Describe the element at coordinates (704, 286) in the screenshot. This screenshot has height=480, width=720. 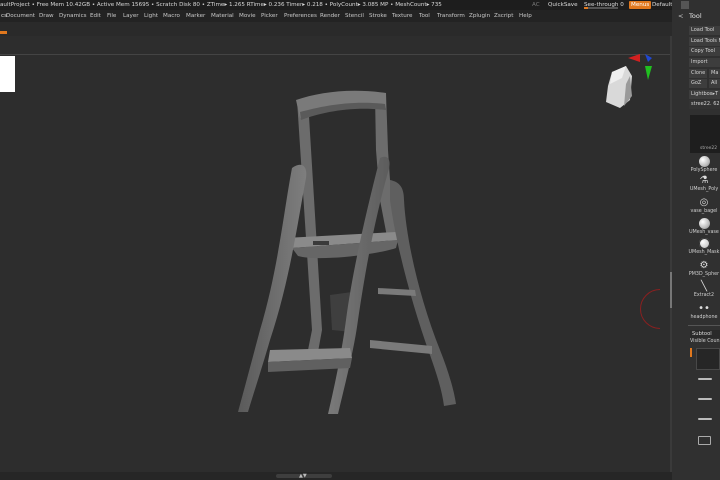
I see `extract-icon: ╲` at that location.